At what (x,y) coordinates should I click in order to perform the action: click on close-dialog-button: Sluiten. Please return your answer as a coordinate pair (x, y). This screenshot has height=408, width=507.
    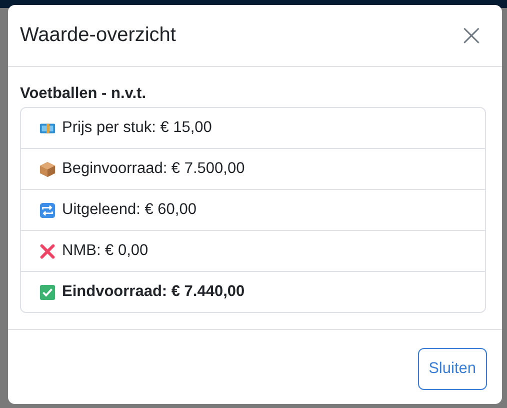
    Looking at the image, I should click on (452, 369).